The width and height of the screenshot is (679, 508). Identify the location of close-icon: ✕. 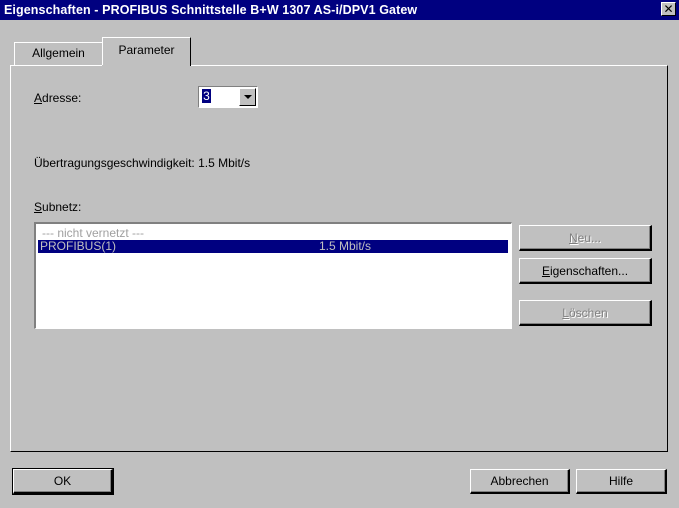
(668, 9).